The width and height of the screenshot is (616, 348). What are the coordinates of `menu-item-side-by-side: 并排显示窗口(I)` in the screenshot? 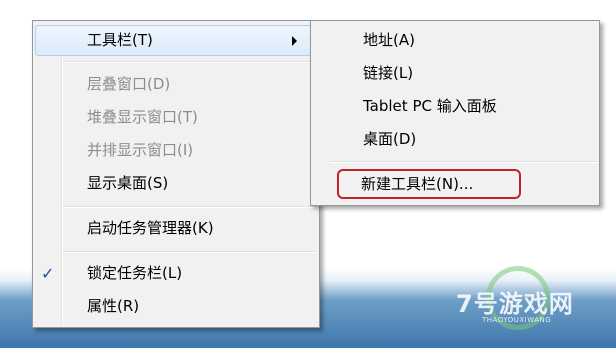 It's located at (176, 150).